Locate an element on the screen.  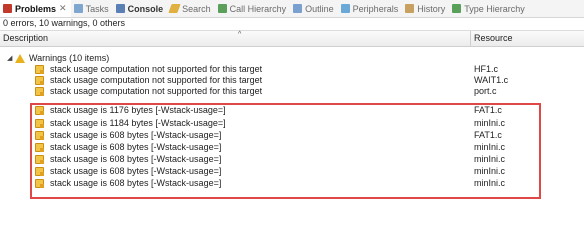
tab-outline: Outline is located at coordinates (314, 8).